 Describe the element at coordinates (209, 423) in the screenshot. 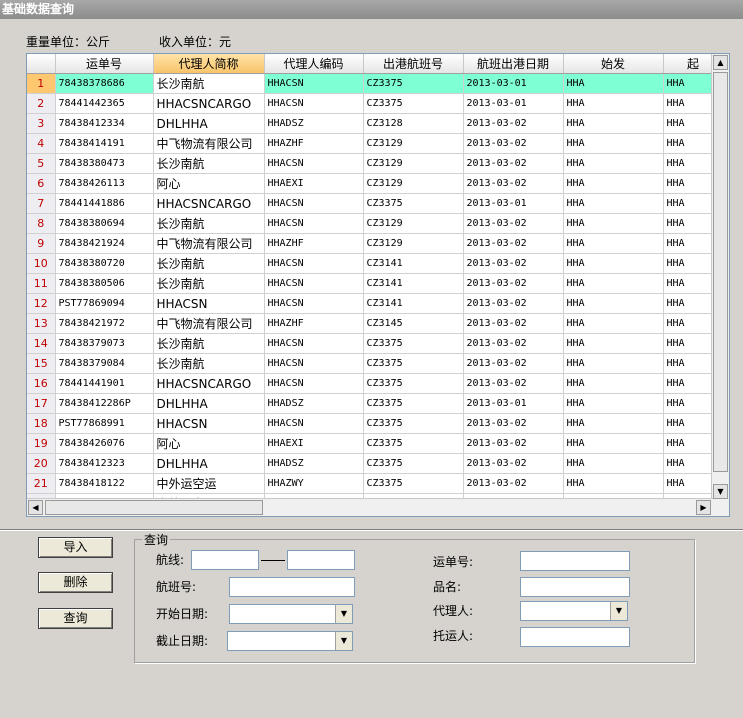

I see `agent-name-cell: HHACSN` at that location.